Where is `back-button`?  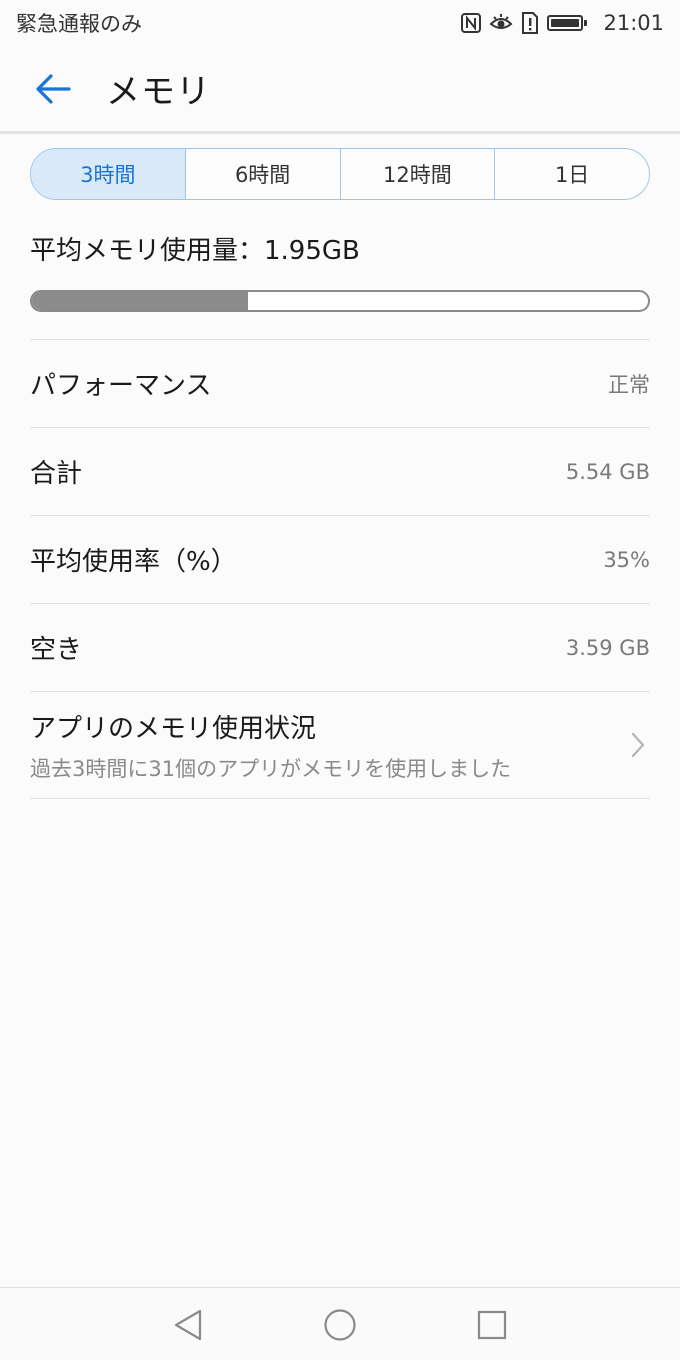
back-button is located at coordinates (53, 89).